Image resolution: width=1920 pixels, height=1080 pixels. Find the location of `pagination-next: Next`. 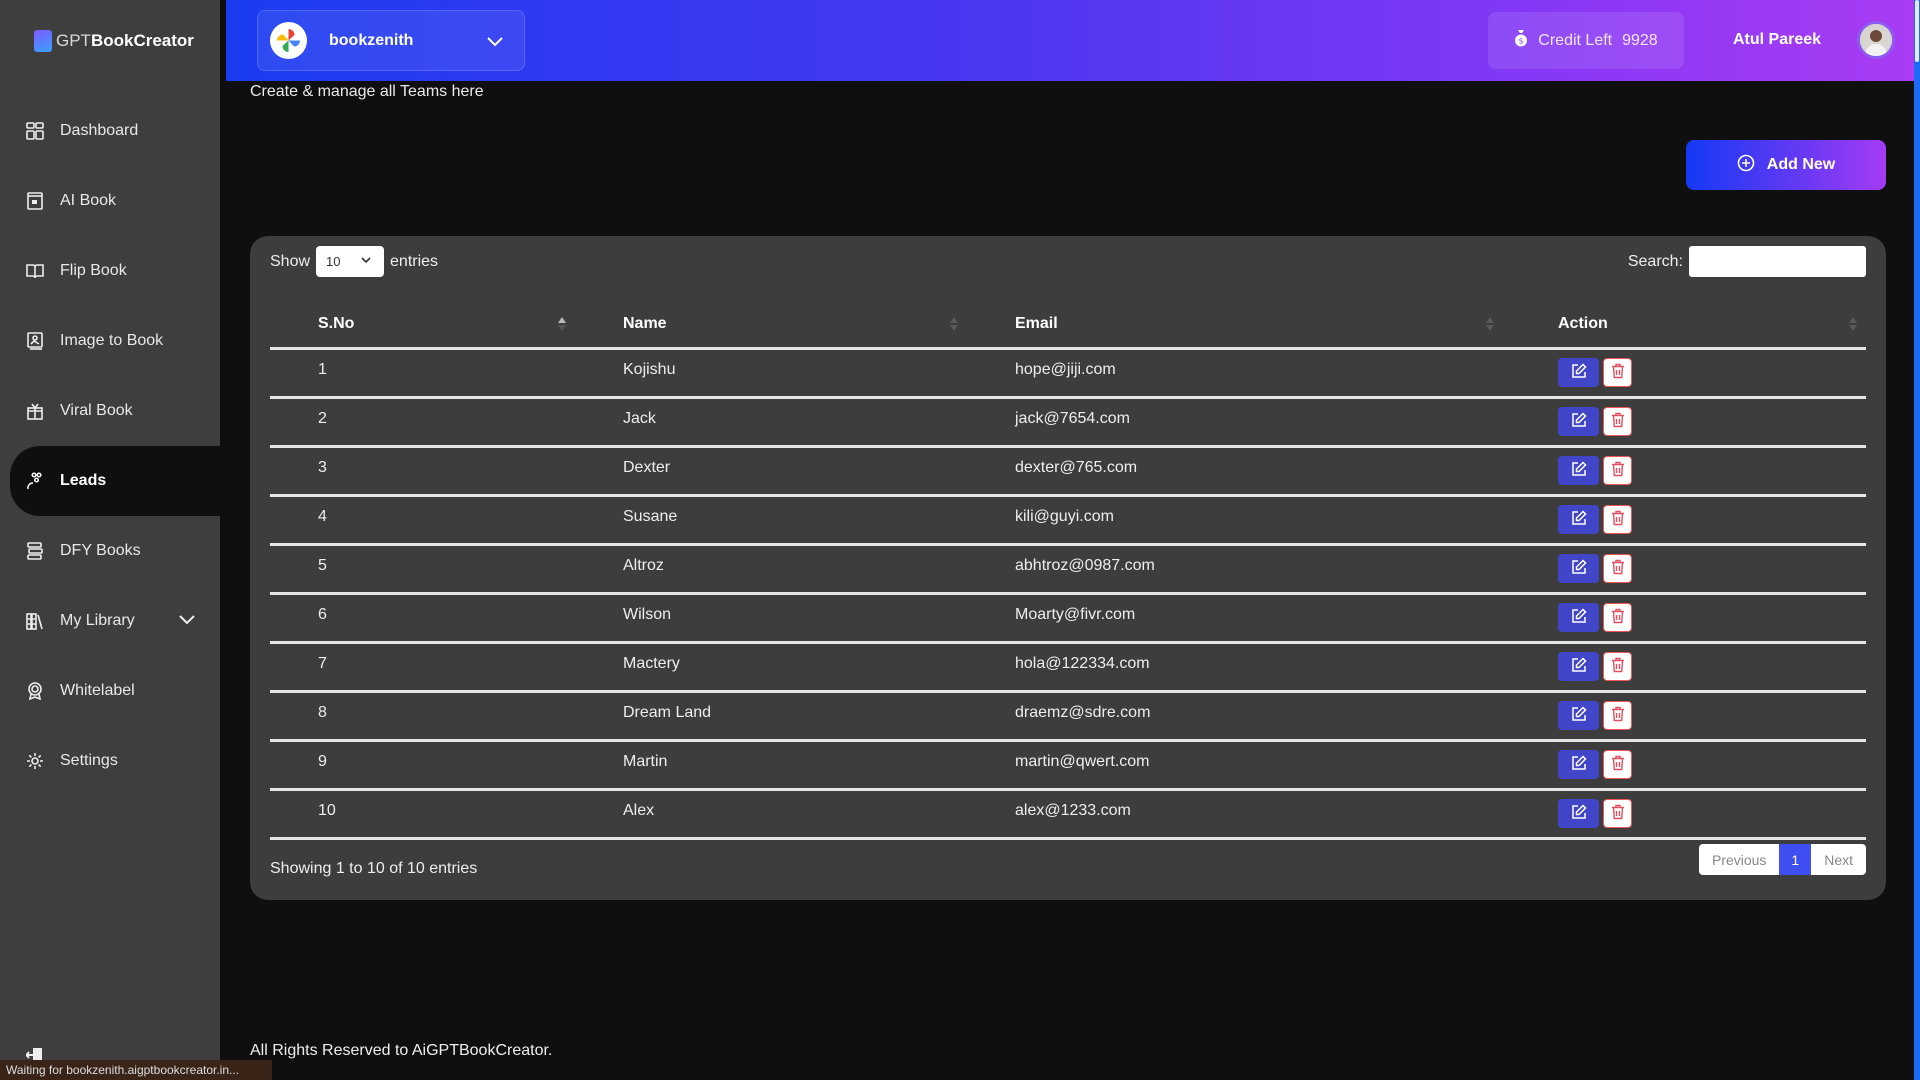

pagination-next: Next is located at coordinates (1838, 859).